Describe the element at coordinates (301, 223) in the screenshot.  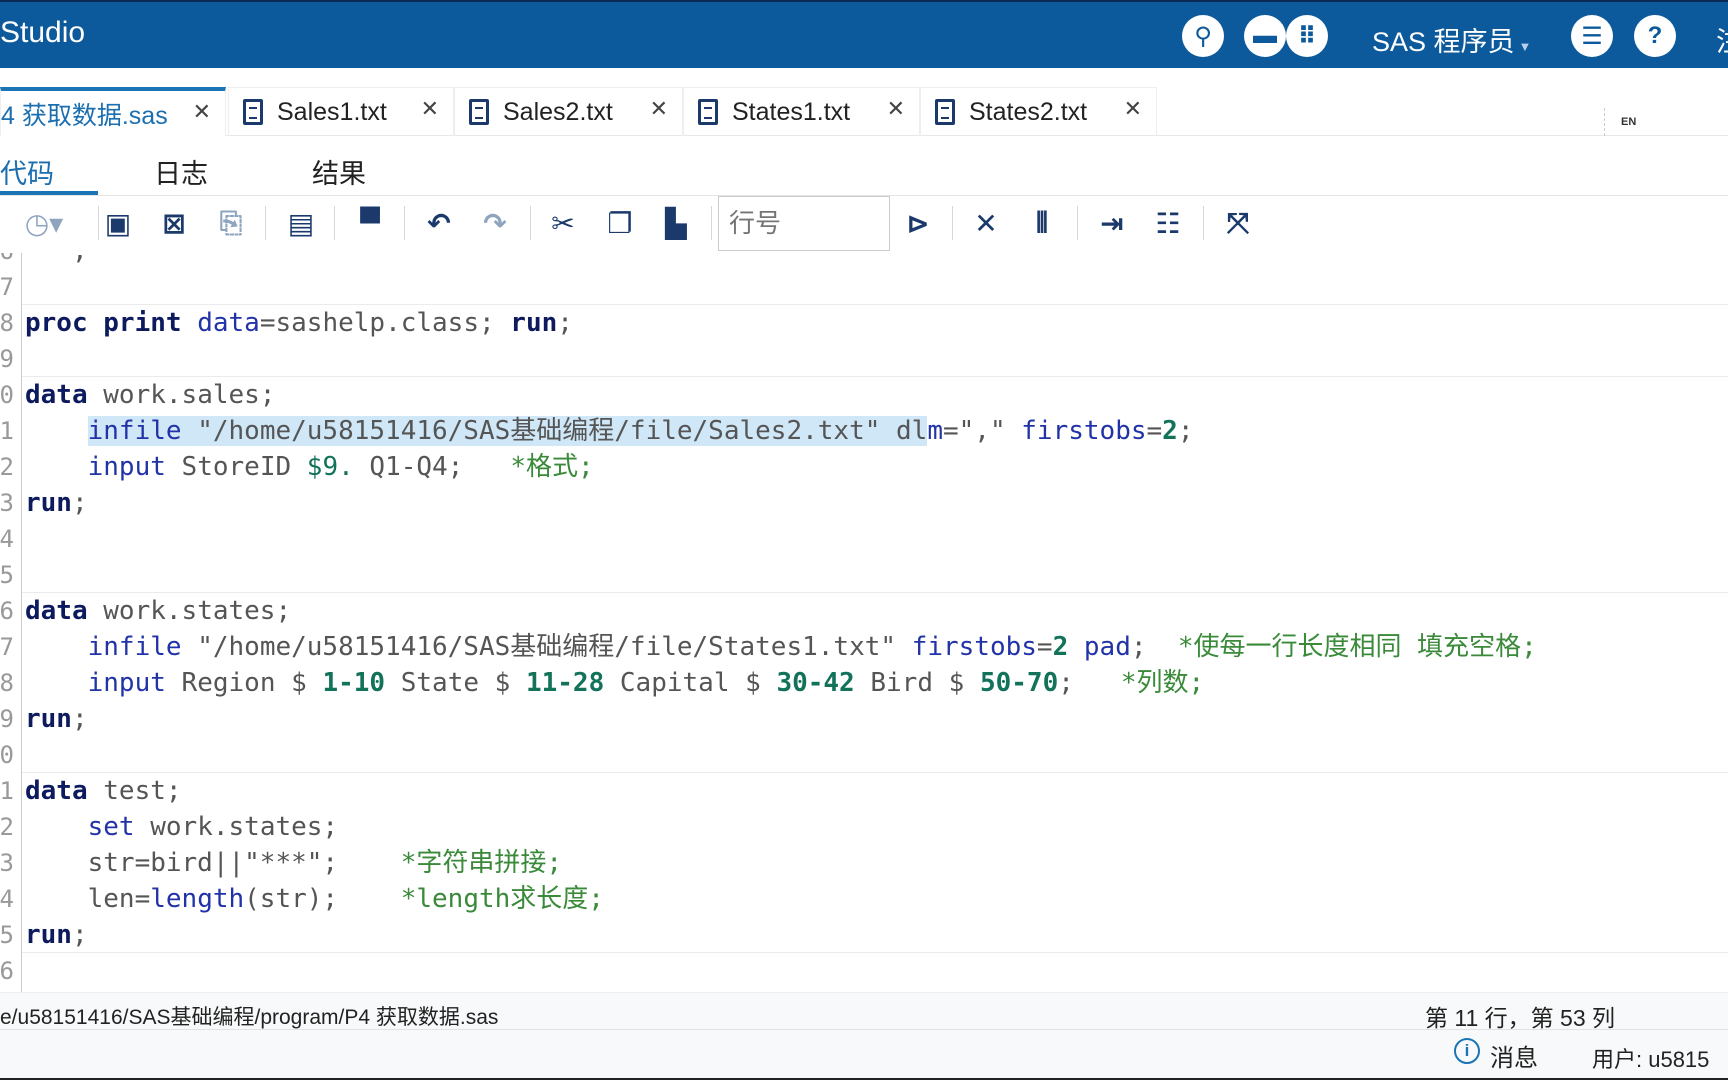
I see `export-icon: ▤` at that location.